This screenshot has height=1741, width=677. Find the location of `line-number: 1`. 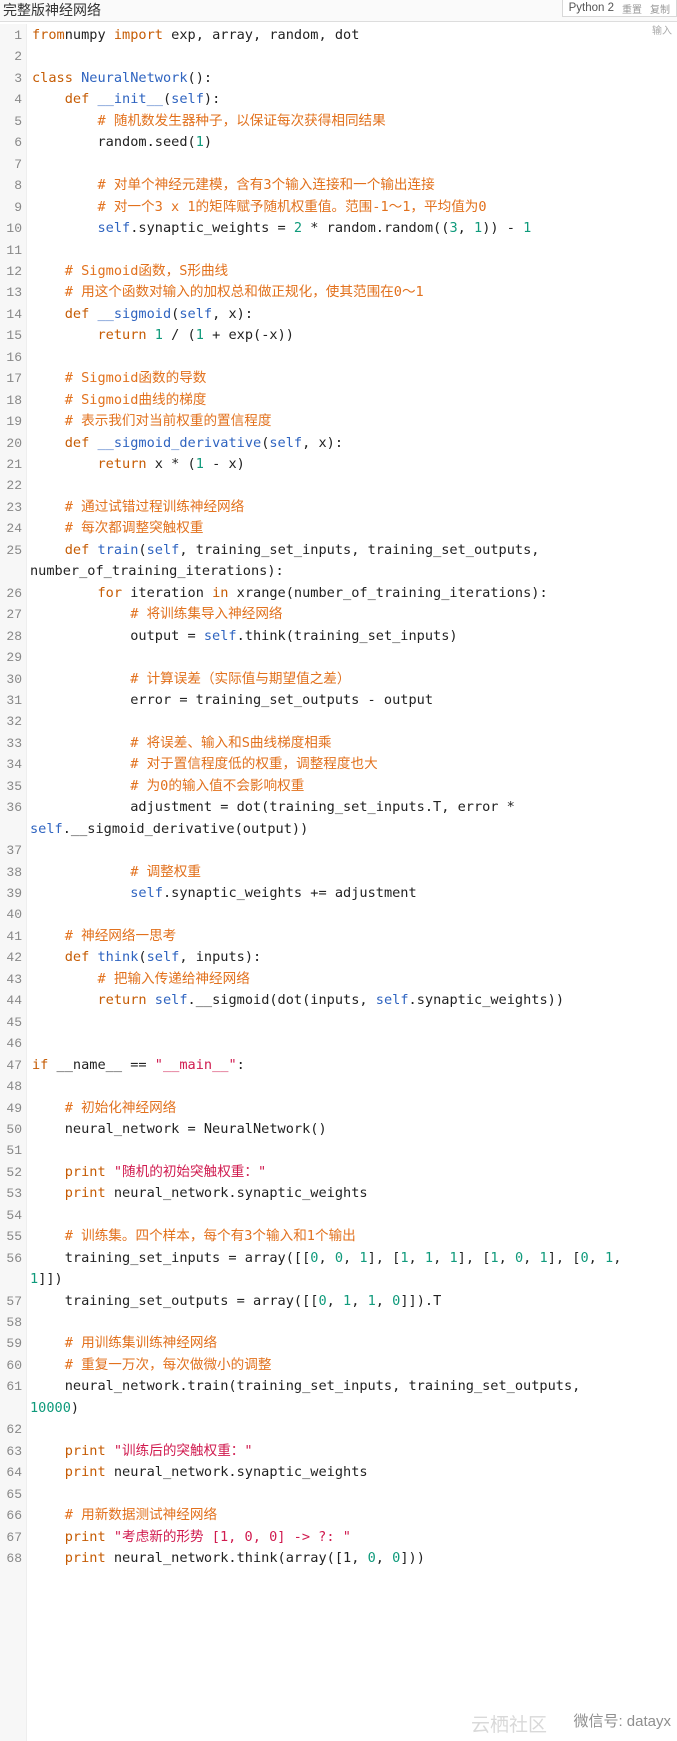

line-number: 1 is located at coordinates (18, 35).